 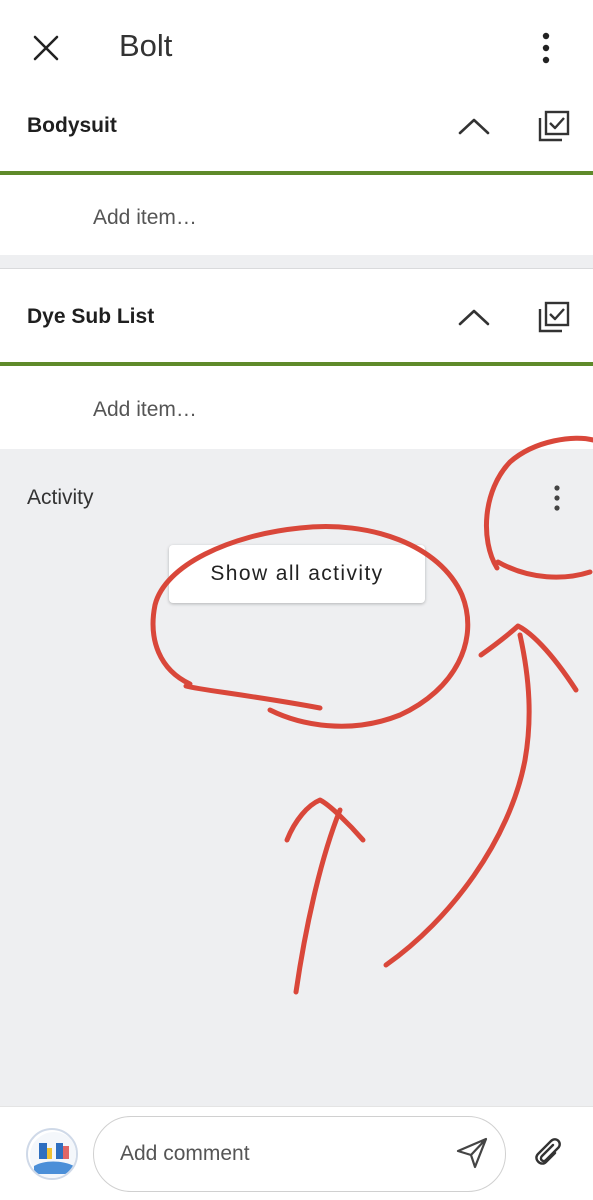 I want to click on send-icon, so click(x=472, y=1153).